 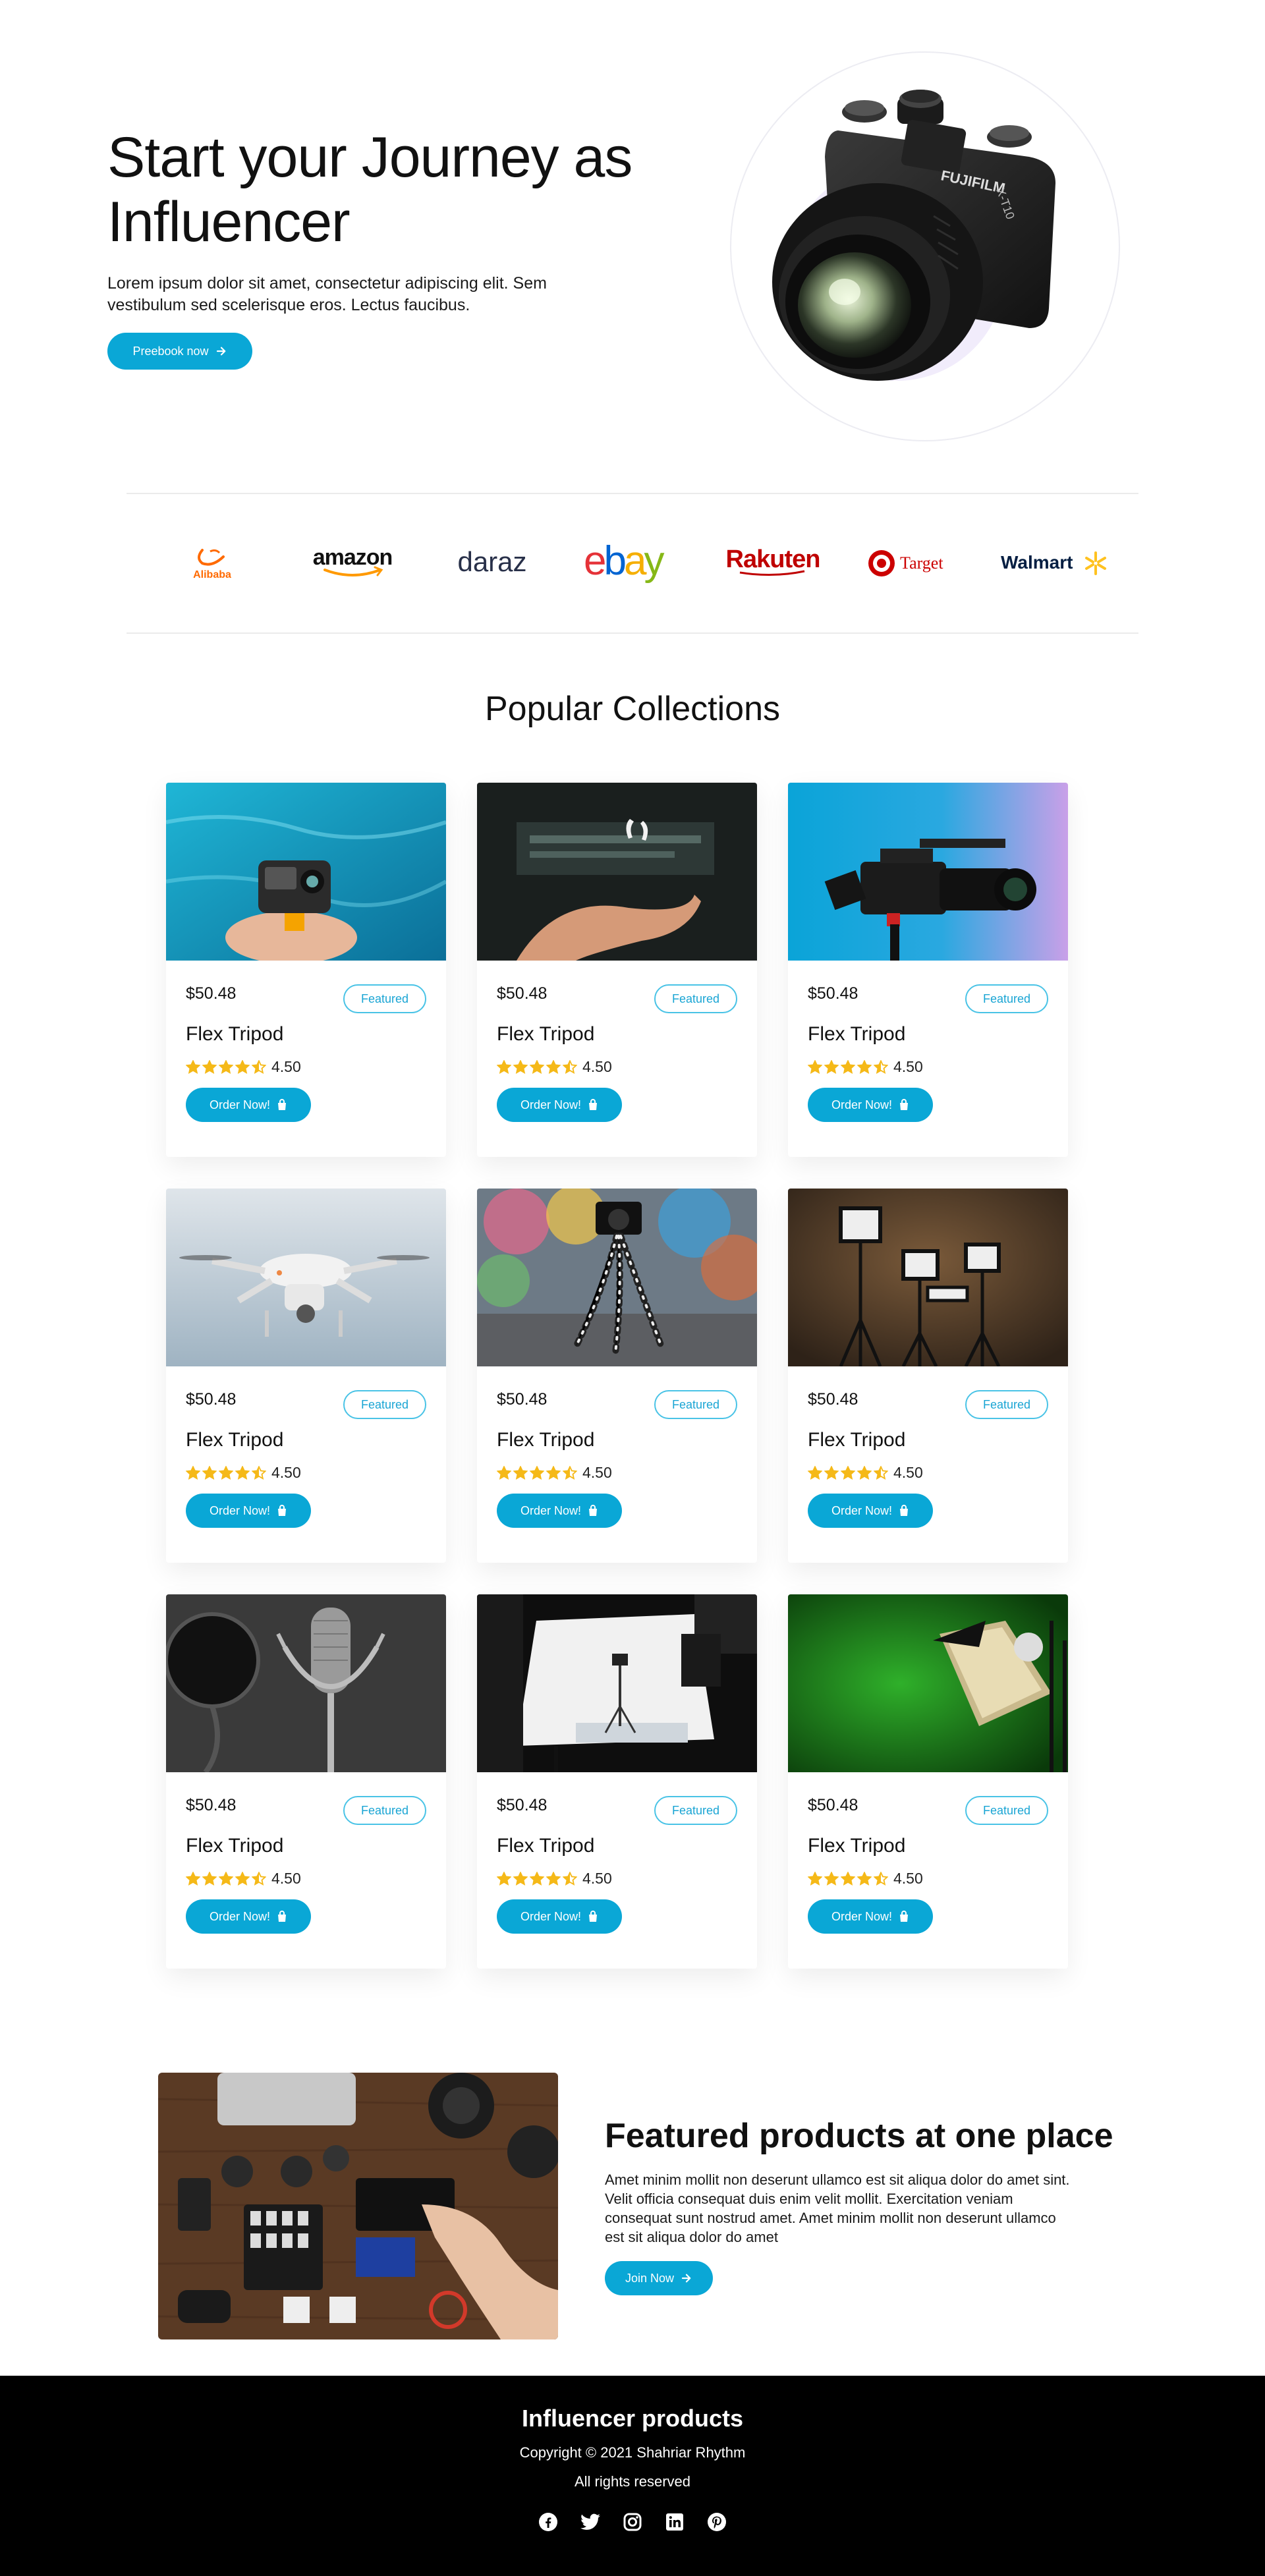 What do you see at coordinates (212, 574) in the screenshot?
I see `alibaba-logo-text: Alibaba` at bounding box center [212, 574].